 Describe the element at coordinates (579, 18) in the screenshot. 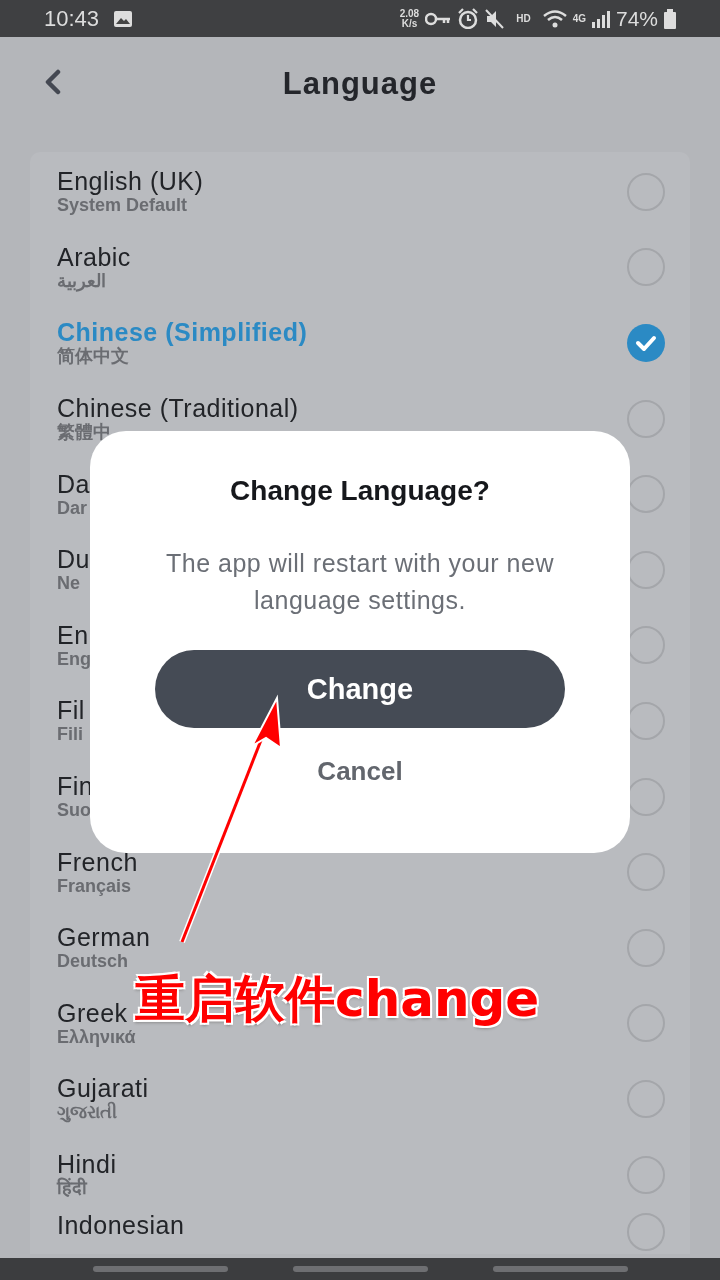

I see `network-type-text: 4G` at that location.